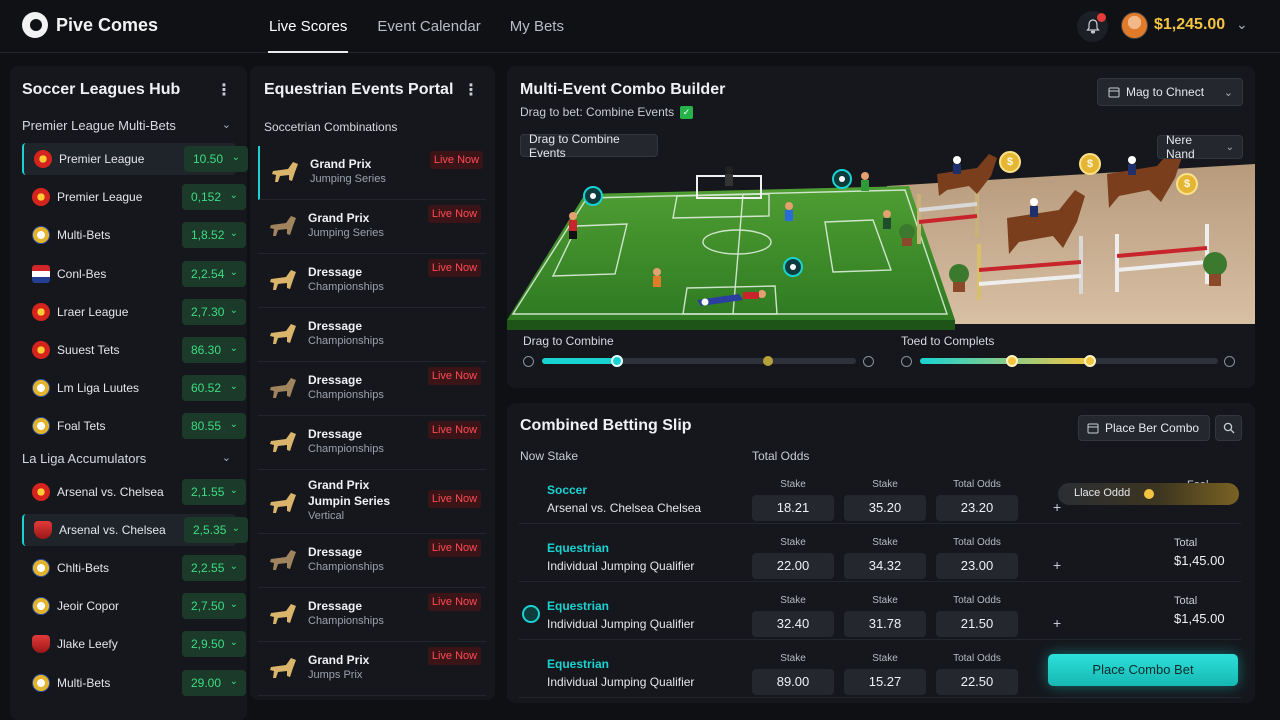  I want to click on place-odds-knob, so click(1149, 494).